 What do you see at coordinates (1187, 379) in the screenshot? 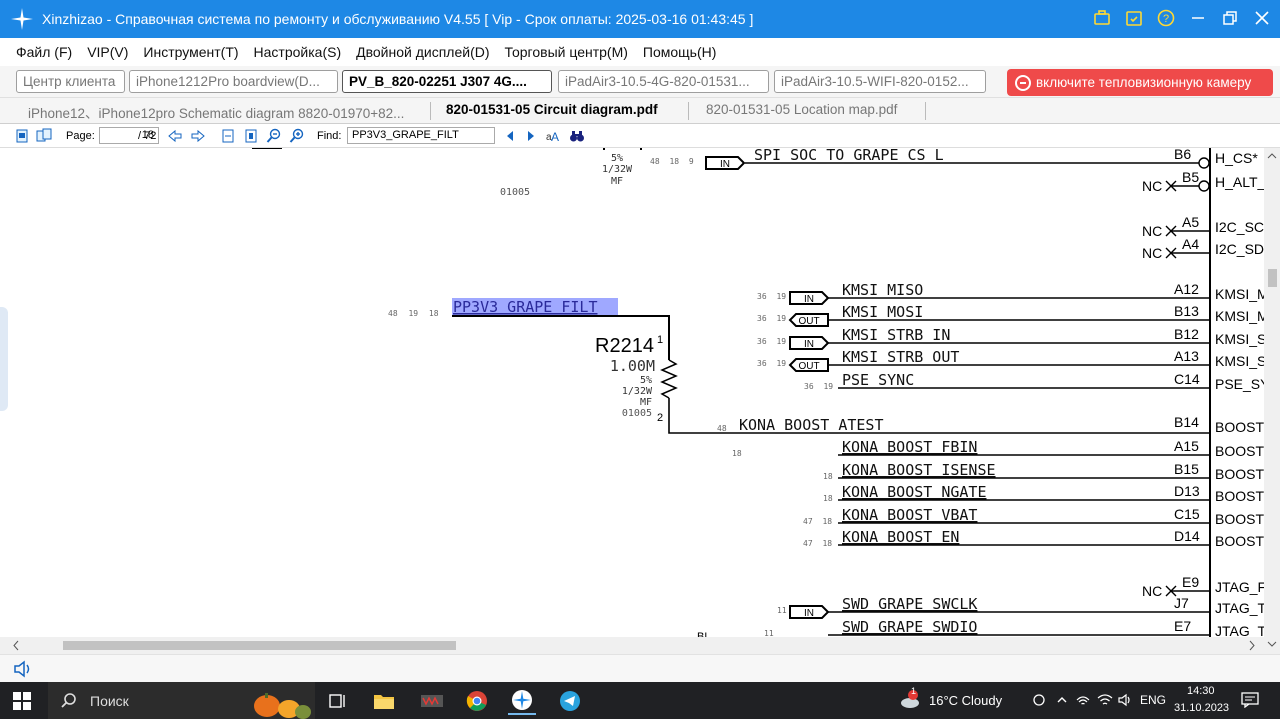
I see `pin-number: C14` at bounding box center [1187, 379].